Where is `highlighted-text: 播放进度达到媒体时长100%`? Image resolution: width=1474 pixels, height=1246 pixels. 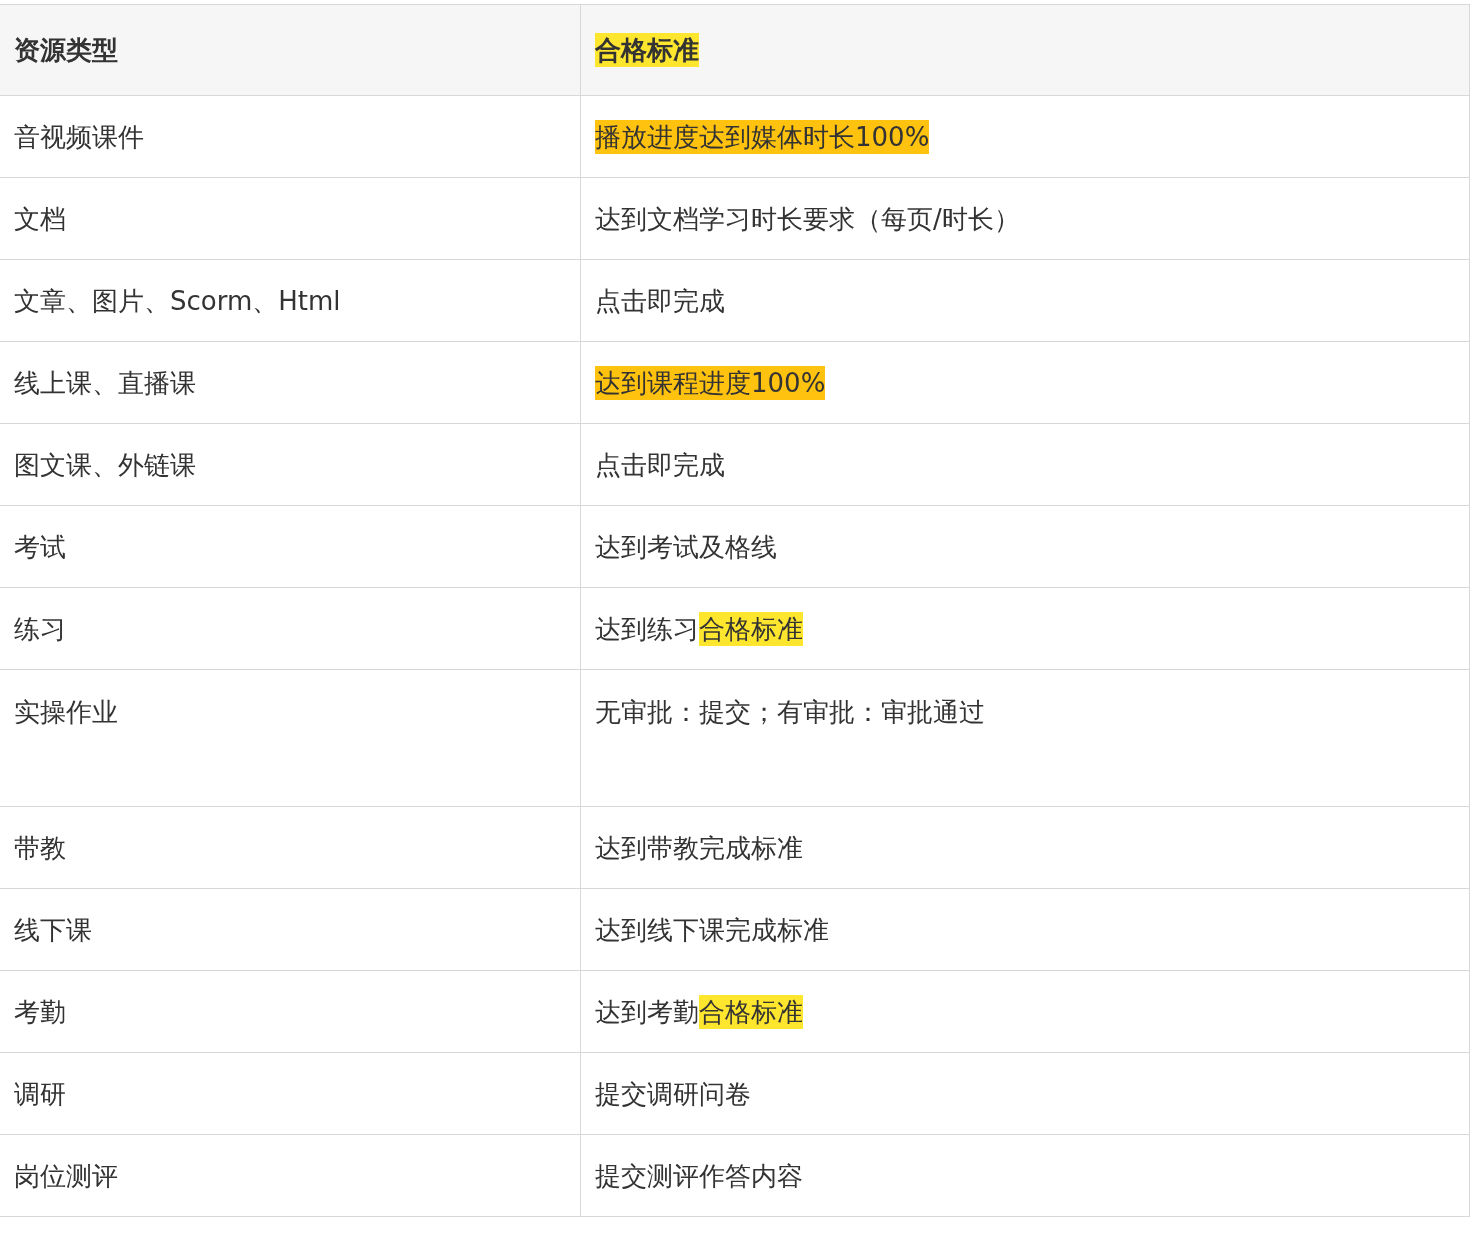
highlighted-text: 播放进度达到媒体时长100% is located at coordinates (762, 136).